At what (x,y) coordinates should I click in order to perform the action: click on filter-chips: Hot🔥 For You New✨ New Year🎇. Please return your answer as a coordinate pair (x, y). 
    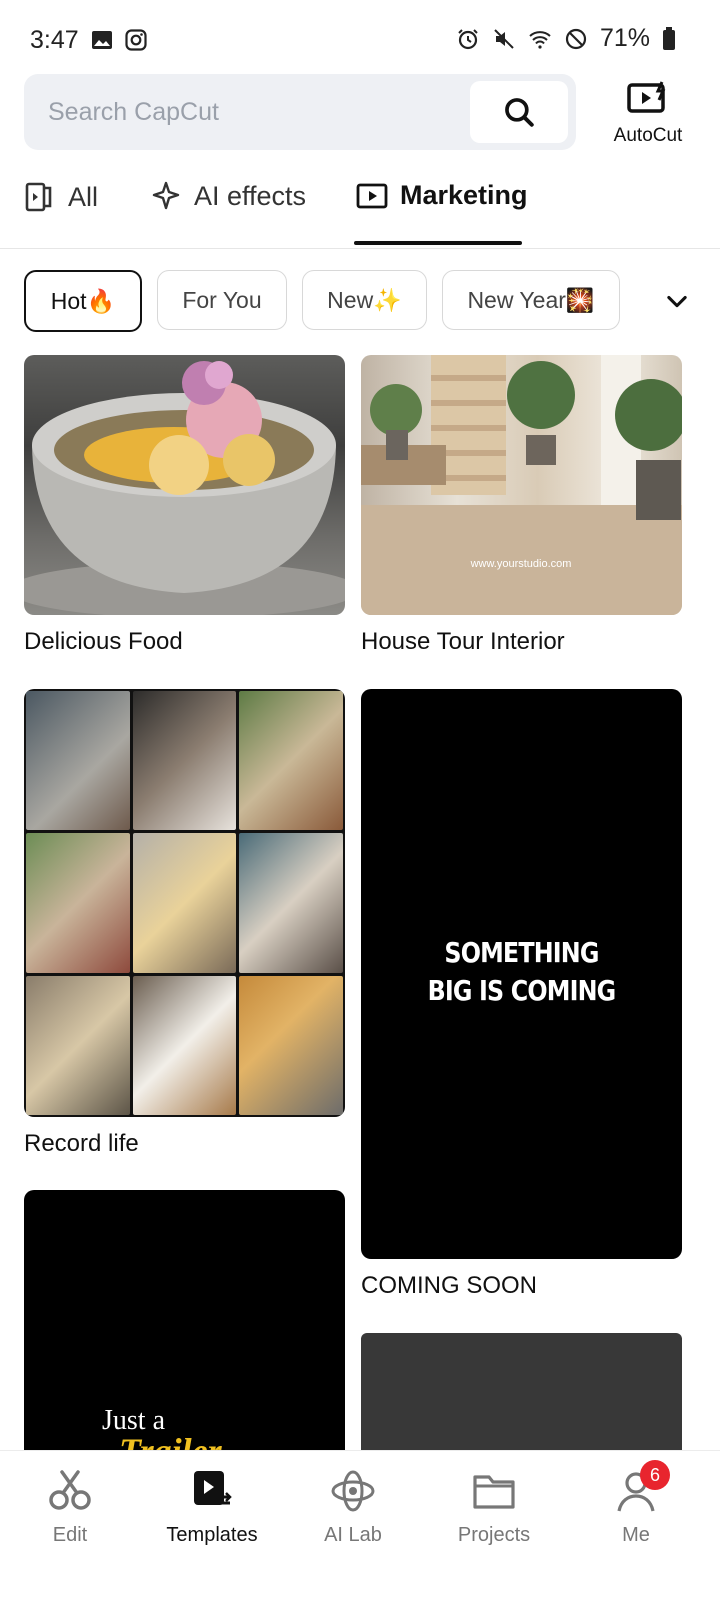
    Looking at the image, I should click on (360, 301).